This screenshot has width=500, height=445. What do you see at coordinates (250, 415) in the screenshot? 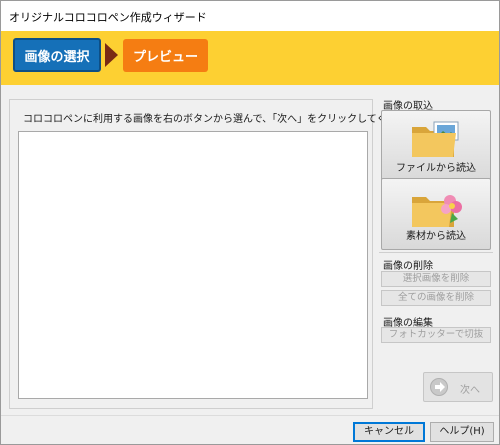
I see `footer-divider` at bounding box center [250, 415].